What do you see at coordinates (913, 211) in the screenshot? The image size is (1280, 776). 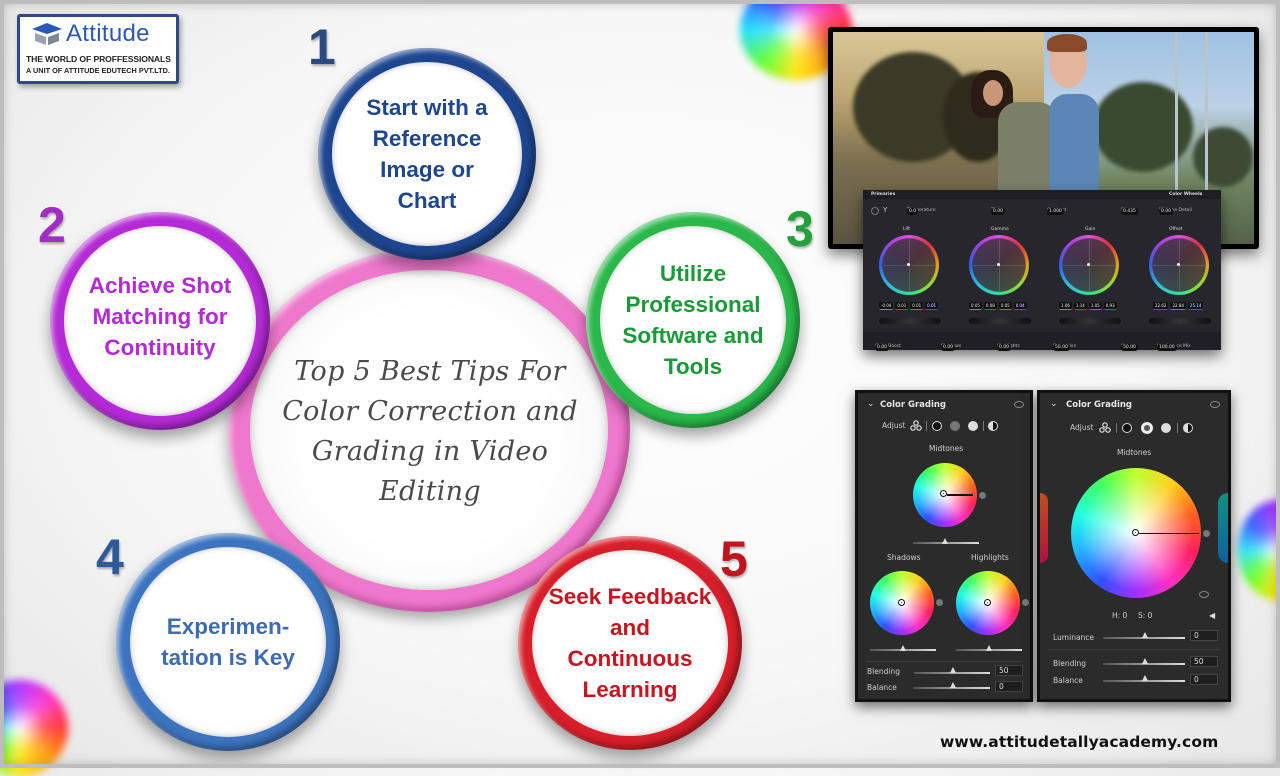 I see `temperature-value: 0.0` at bounding box center [913, 211].